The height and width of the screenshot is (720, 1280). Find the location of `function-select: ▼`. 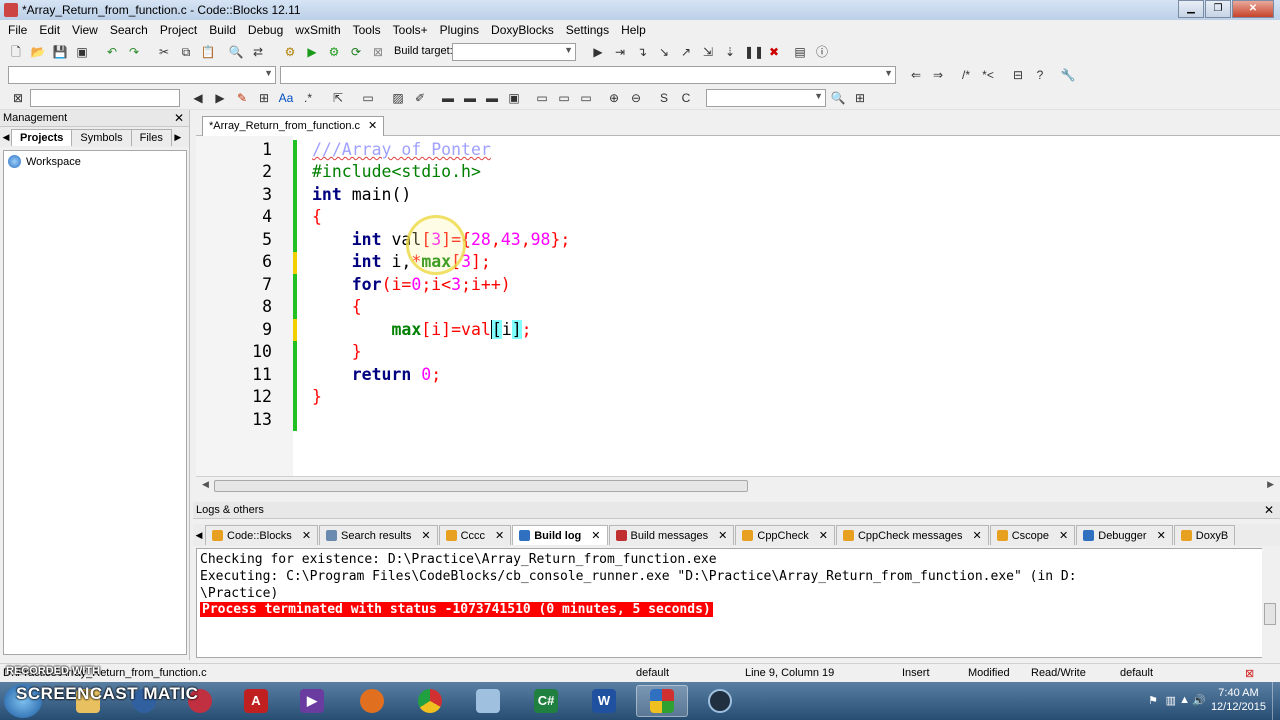

function-select: ▼ is located at coordinates (588, 75).